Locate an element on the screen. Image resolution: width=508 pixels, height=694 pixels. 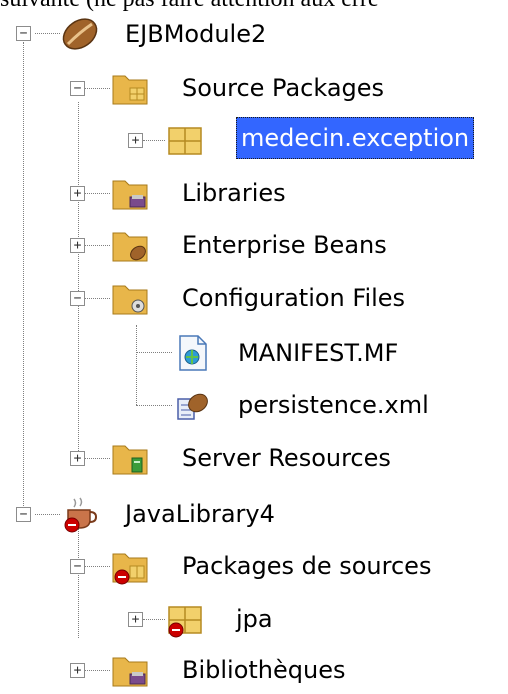
folder-label: Enterprise Beans is located at coordinates (284, 245).